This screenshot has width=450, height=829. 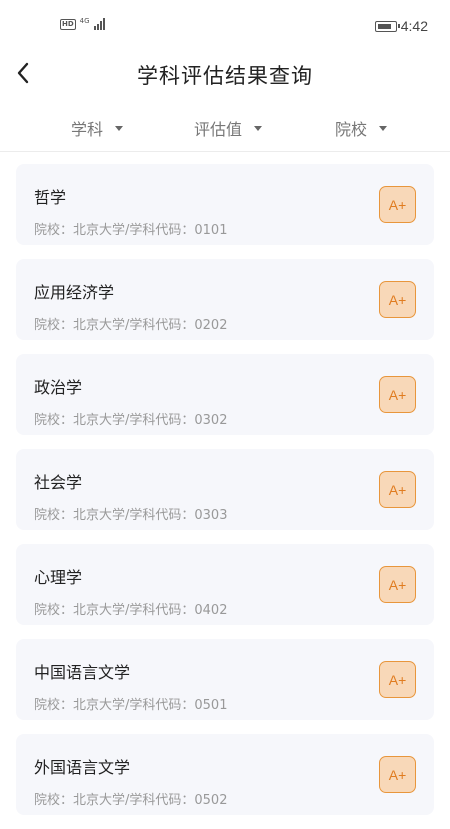 What do you see at coordinates (384, 26) in the screenshot?
I see `battery-level` at bounding box center [384, 26].